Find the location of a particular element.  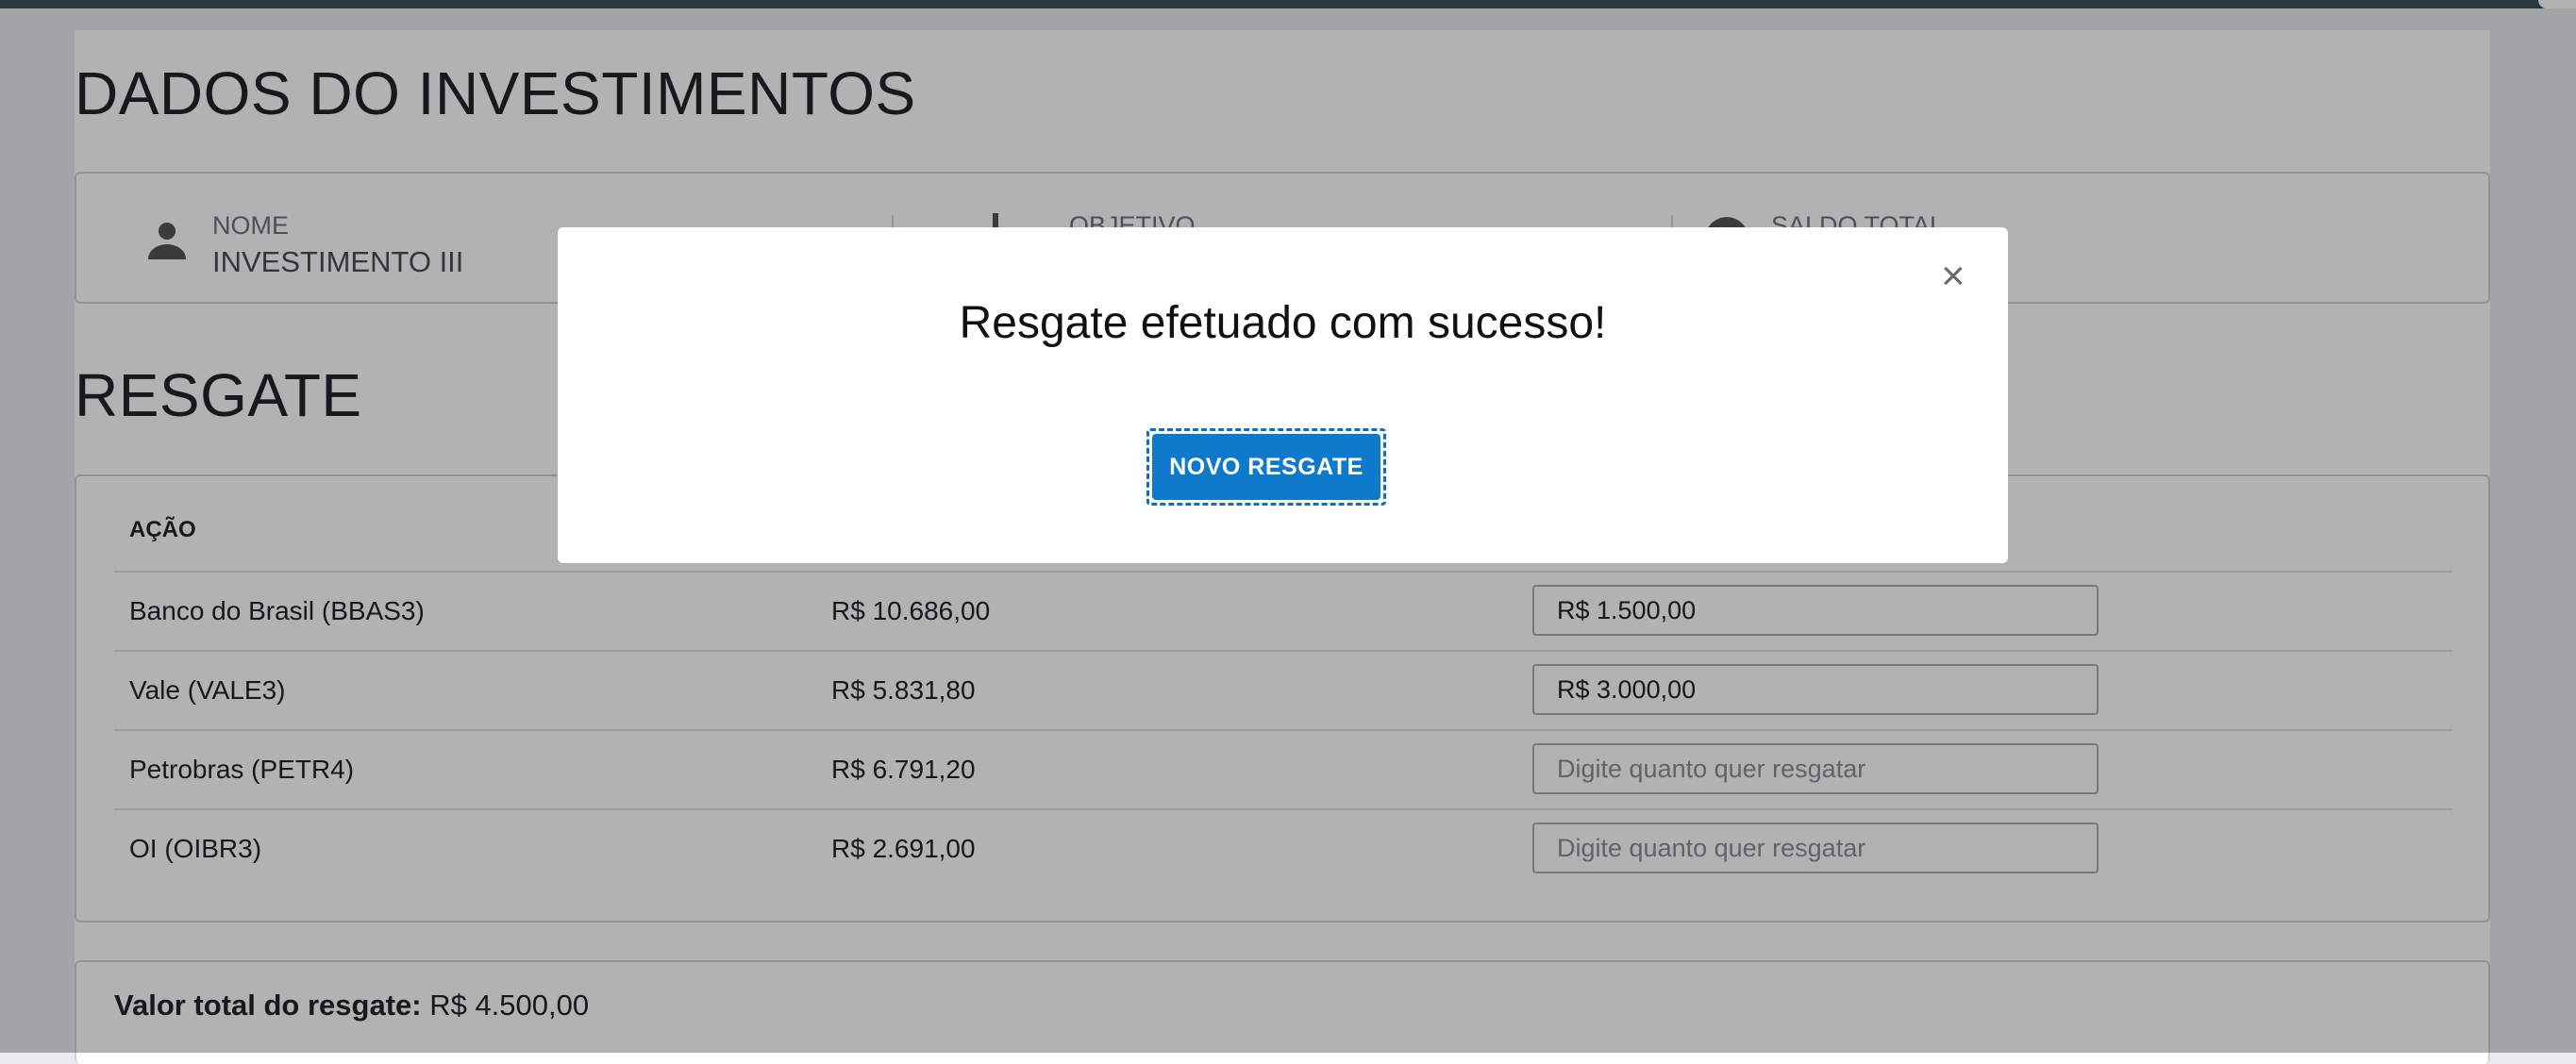

novo-resgate-button: NOVO RESGATE is located at coordinates (1266, 467).